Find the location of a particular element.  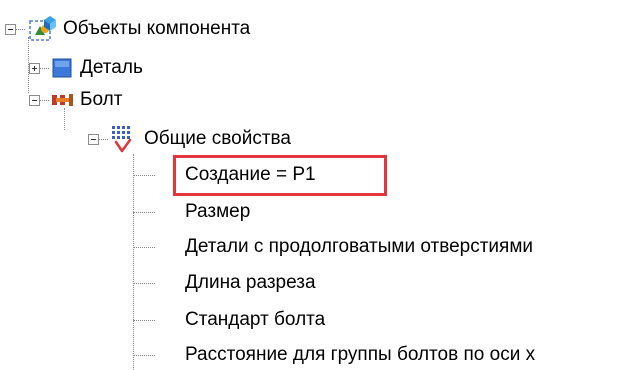

property-slotted-parts: Детали с продолговатыми отверстиями is located at coordinates (359, 247).